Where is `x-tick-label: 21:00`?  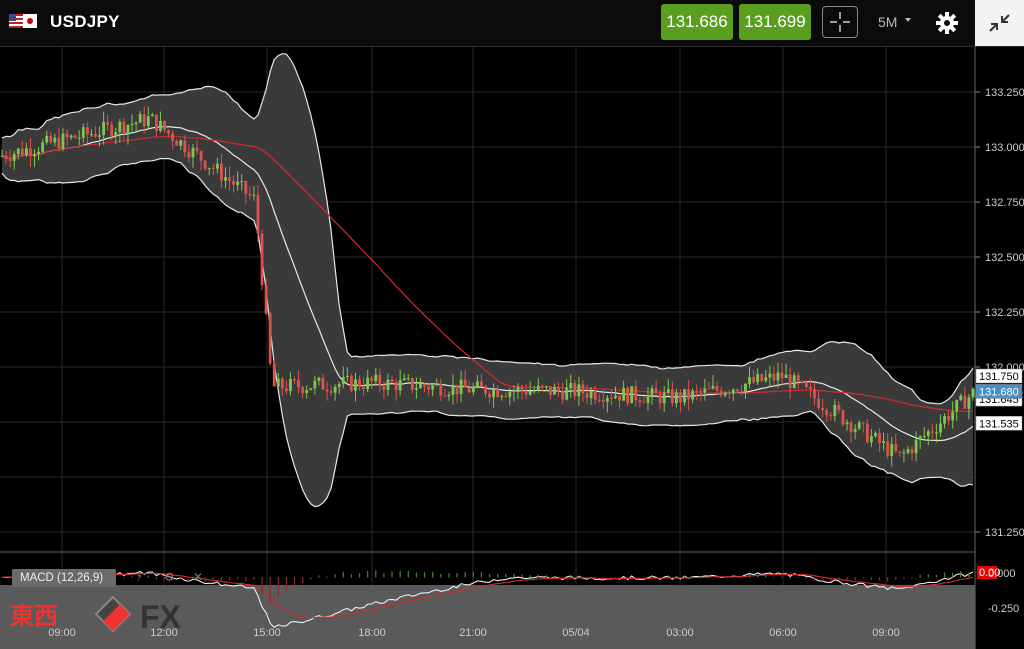 x-tick-label: 21:00 is located at coordinates (473, 633).